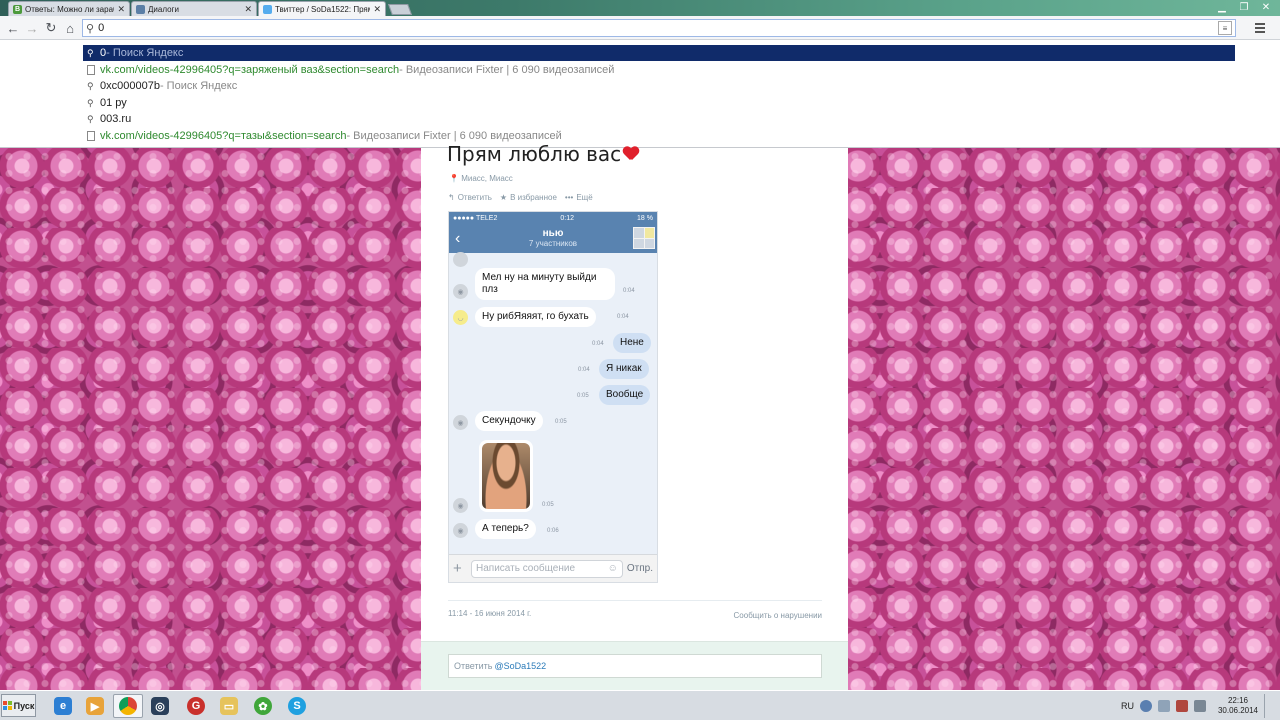  I want to click on system-tray: RU 22:16 30.06.2014, so click(1200, 705).